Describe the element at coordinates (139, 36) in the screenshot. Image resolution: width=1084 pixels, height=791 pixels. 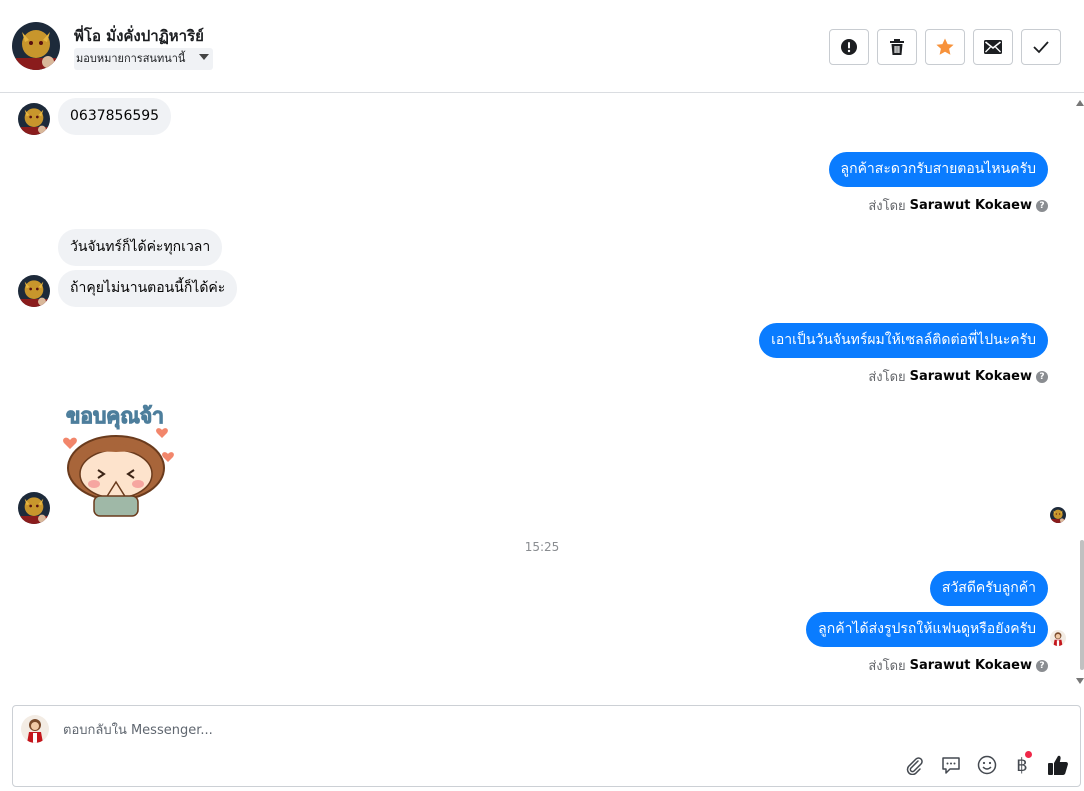
I see `contact-name: พี่โอ มั่งคั่งปาฏิหาริย์` at that location.